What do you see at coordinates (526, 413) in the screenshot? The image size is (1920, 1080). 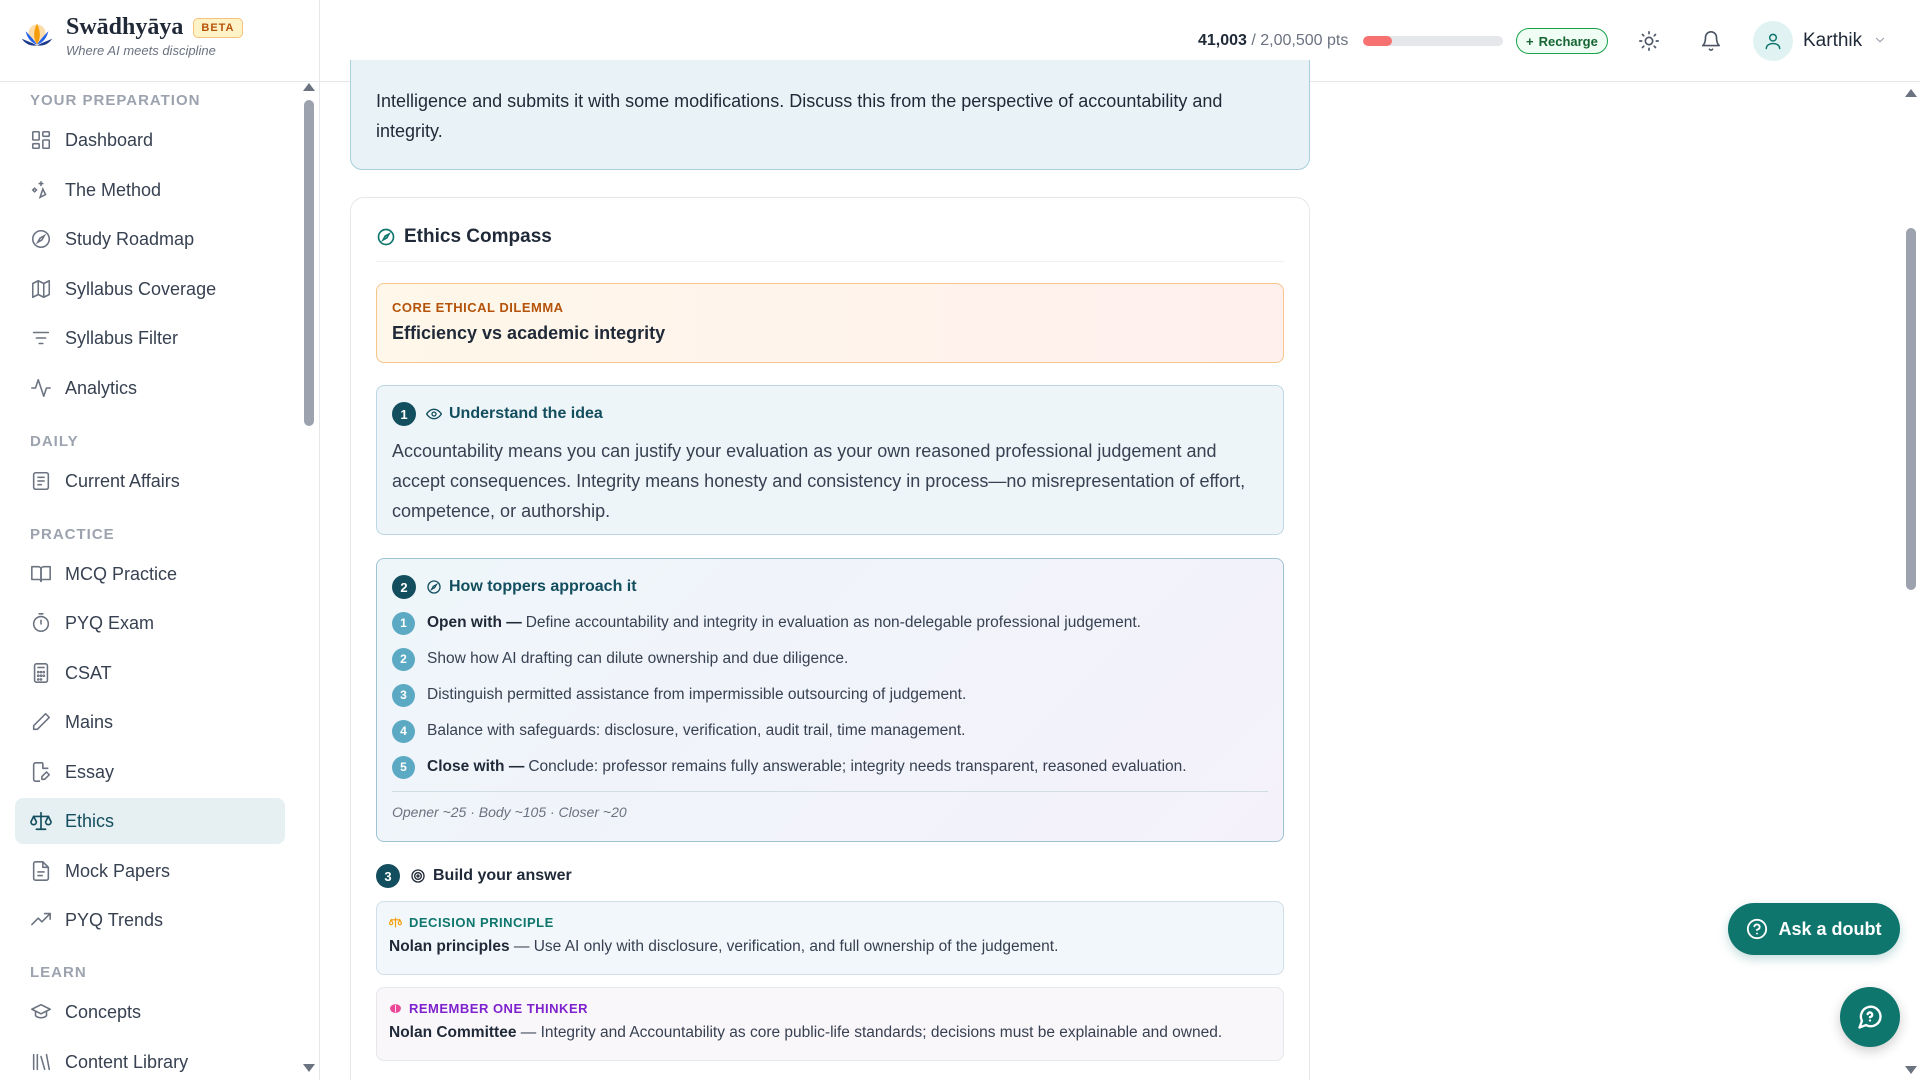 I see `step-title: Understand the idea` at bounding box center [526, 413].